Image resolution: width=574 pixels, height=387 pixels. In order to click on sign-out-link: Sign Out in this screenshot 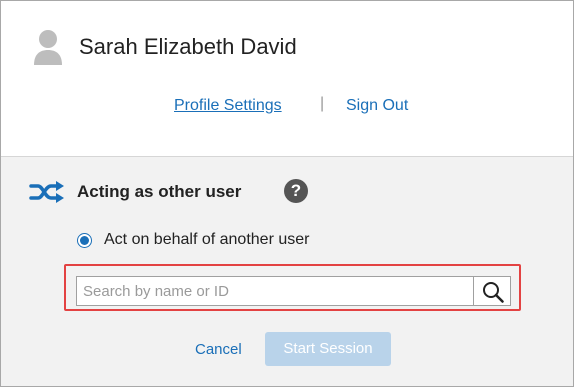, I will do `click(377, 106)`.